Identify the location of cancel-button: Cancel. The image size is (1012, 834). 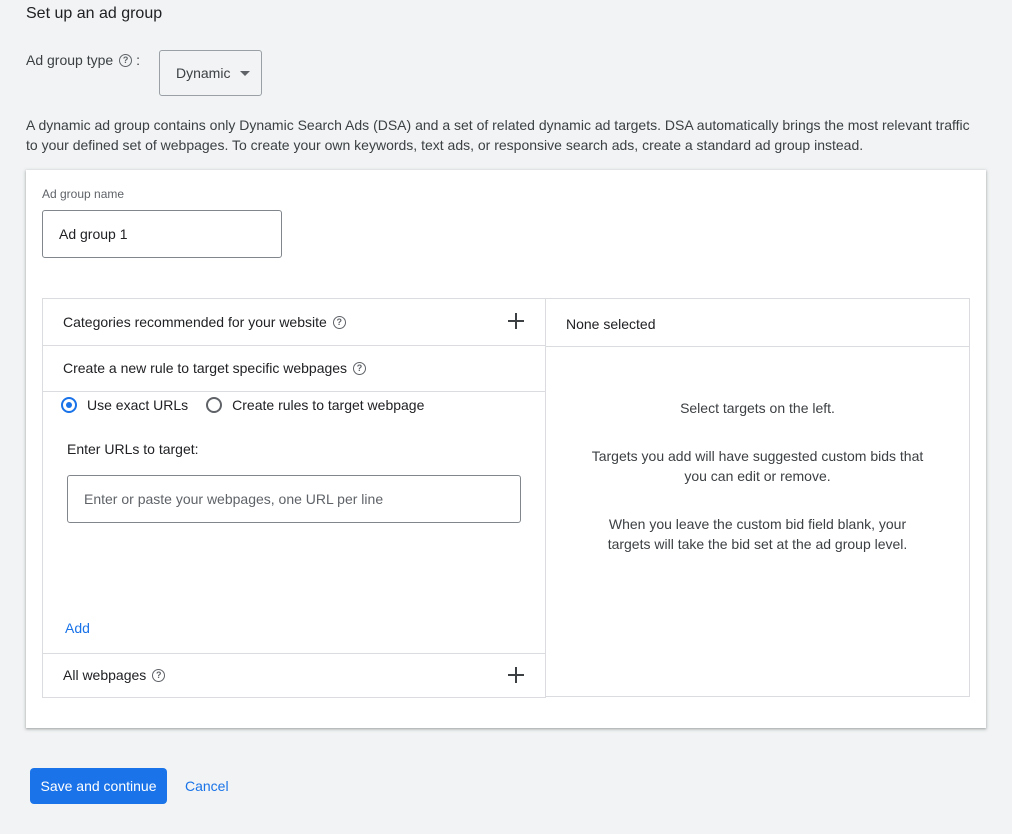
(207, 786).